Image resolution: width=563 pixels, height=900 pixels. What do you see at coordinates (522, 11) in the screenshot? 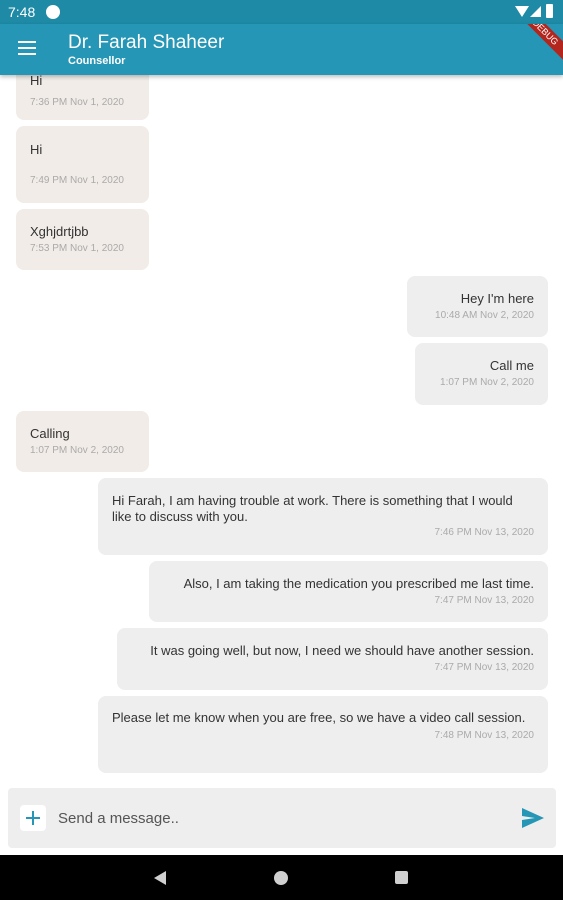
I see `wifi-icon` at bounding box center [522, 11].